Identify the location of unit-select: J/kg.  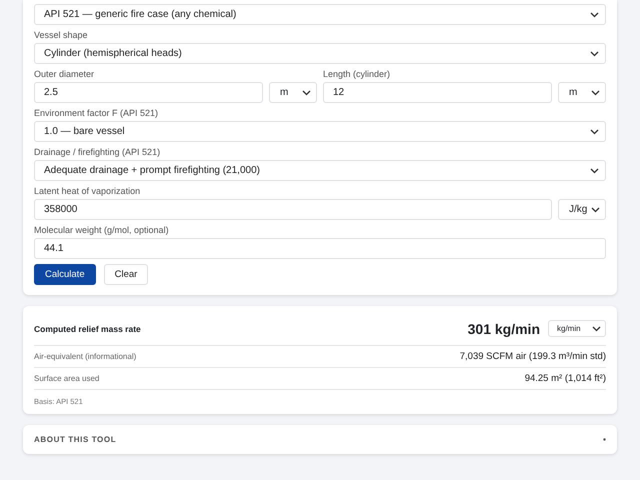
(582, 209).